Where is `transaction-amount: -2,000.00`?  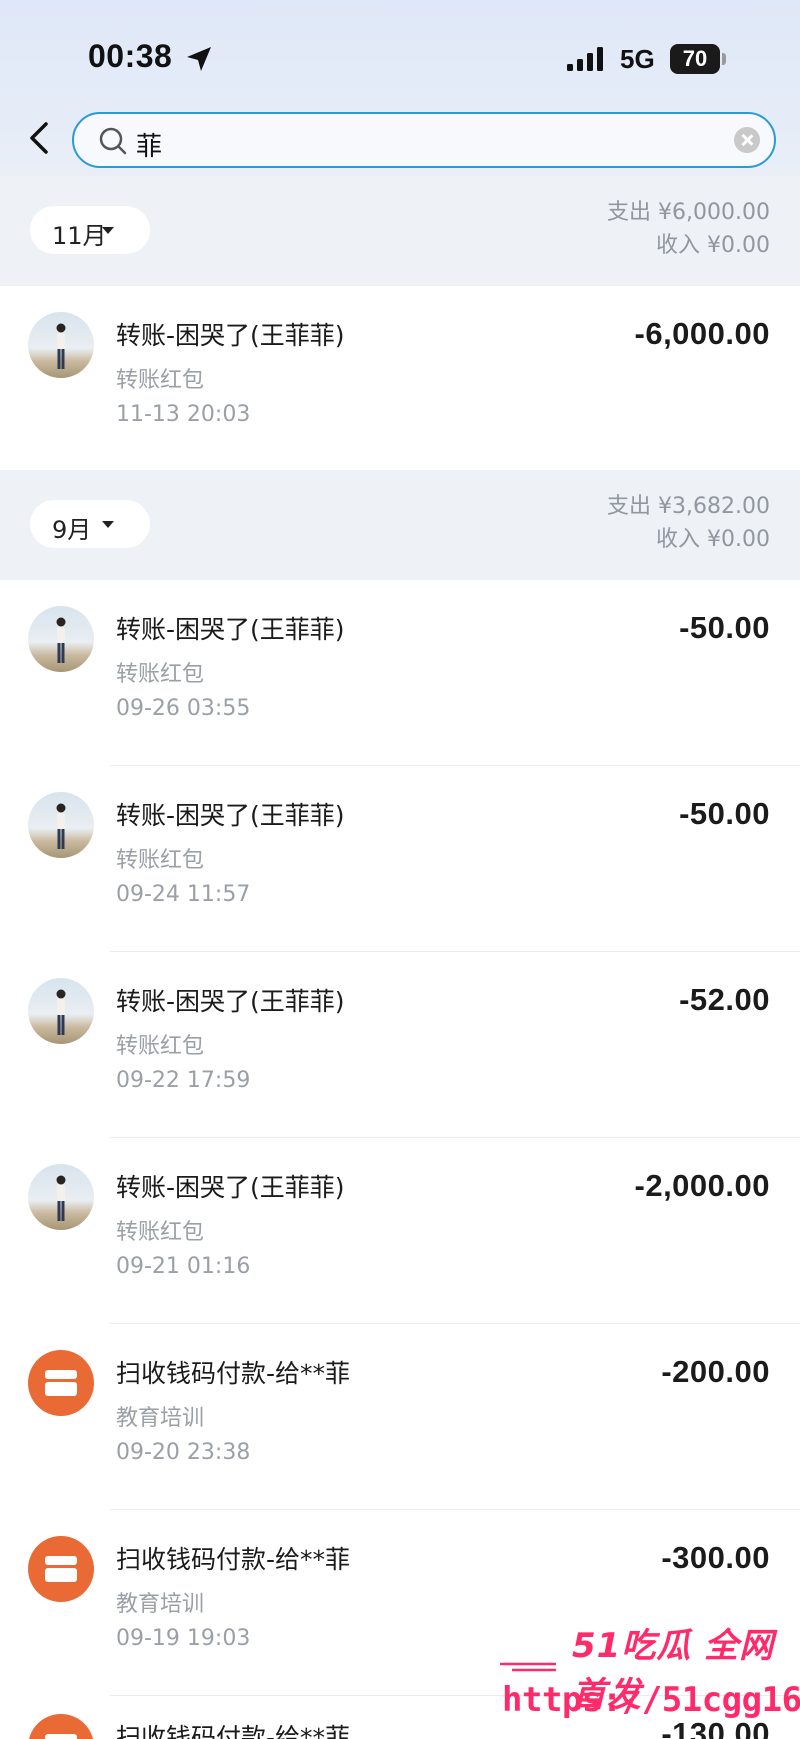 transaction-amount: -2,000.00 is located at coordinates (702, 1185).